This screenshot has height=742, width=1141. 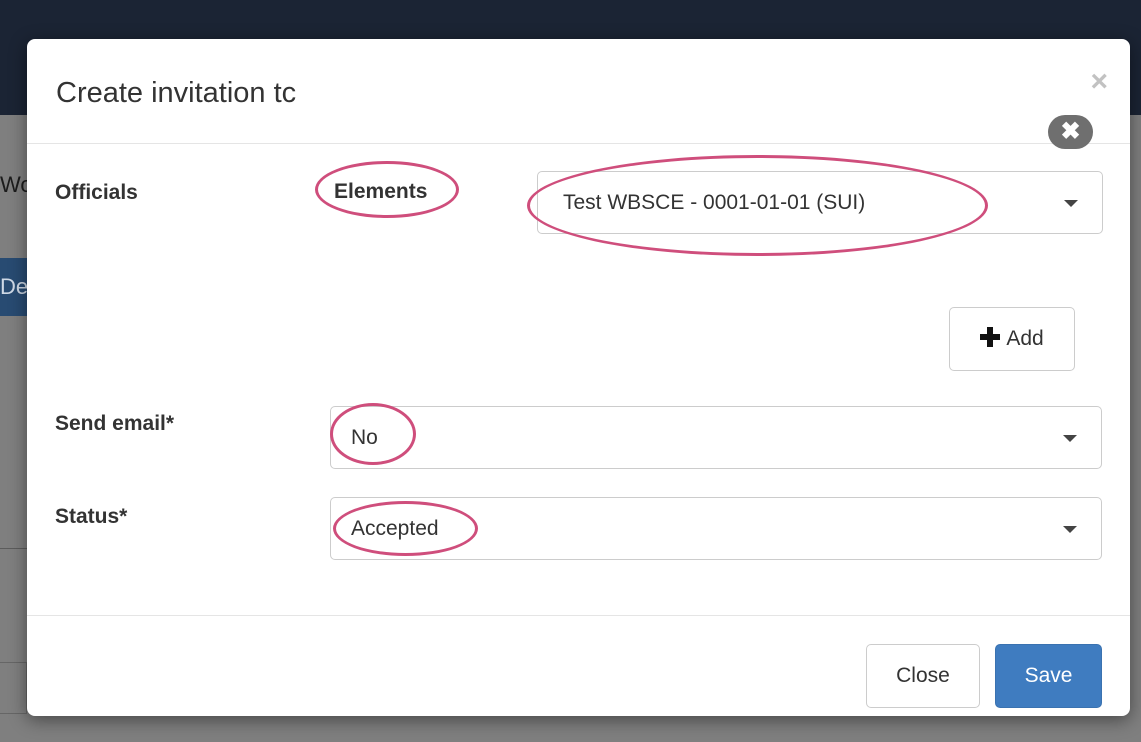 I want to click on modal-header: Create invitation tc ×, so click(x=578, y=91).